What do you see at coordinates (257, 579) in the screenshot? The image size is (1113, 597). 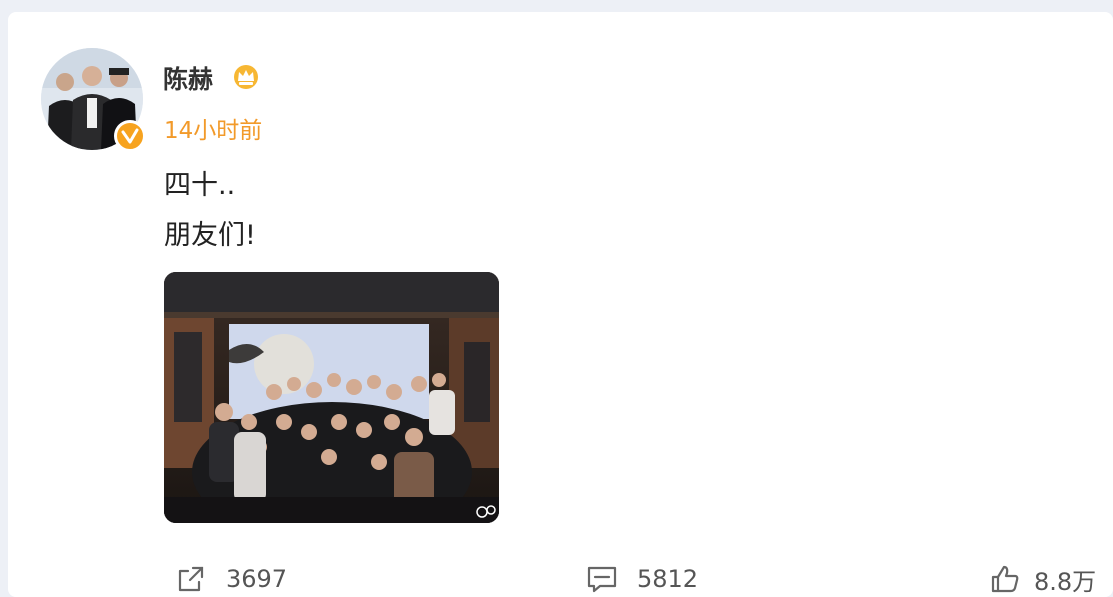 I see `repost-count: 3697` at bounding box center [257, 579].